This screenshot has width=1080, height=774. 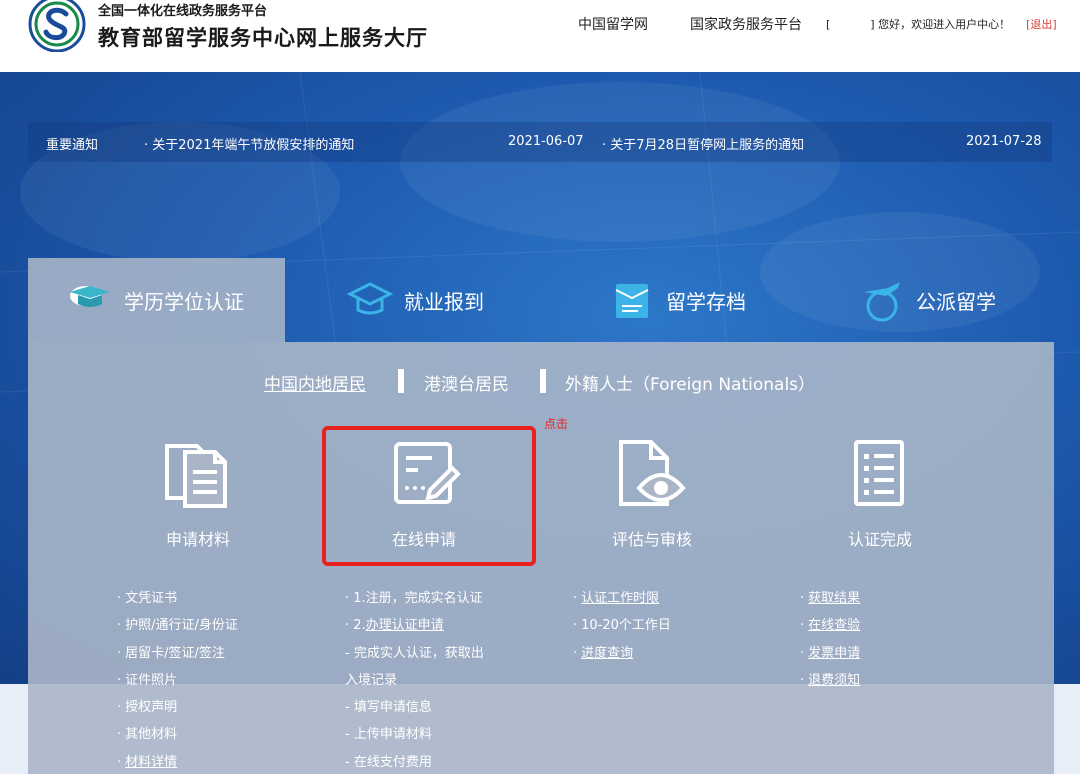 I want to click on tab-label: 学历学位认证, so click(x=184, y=301).